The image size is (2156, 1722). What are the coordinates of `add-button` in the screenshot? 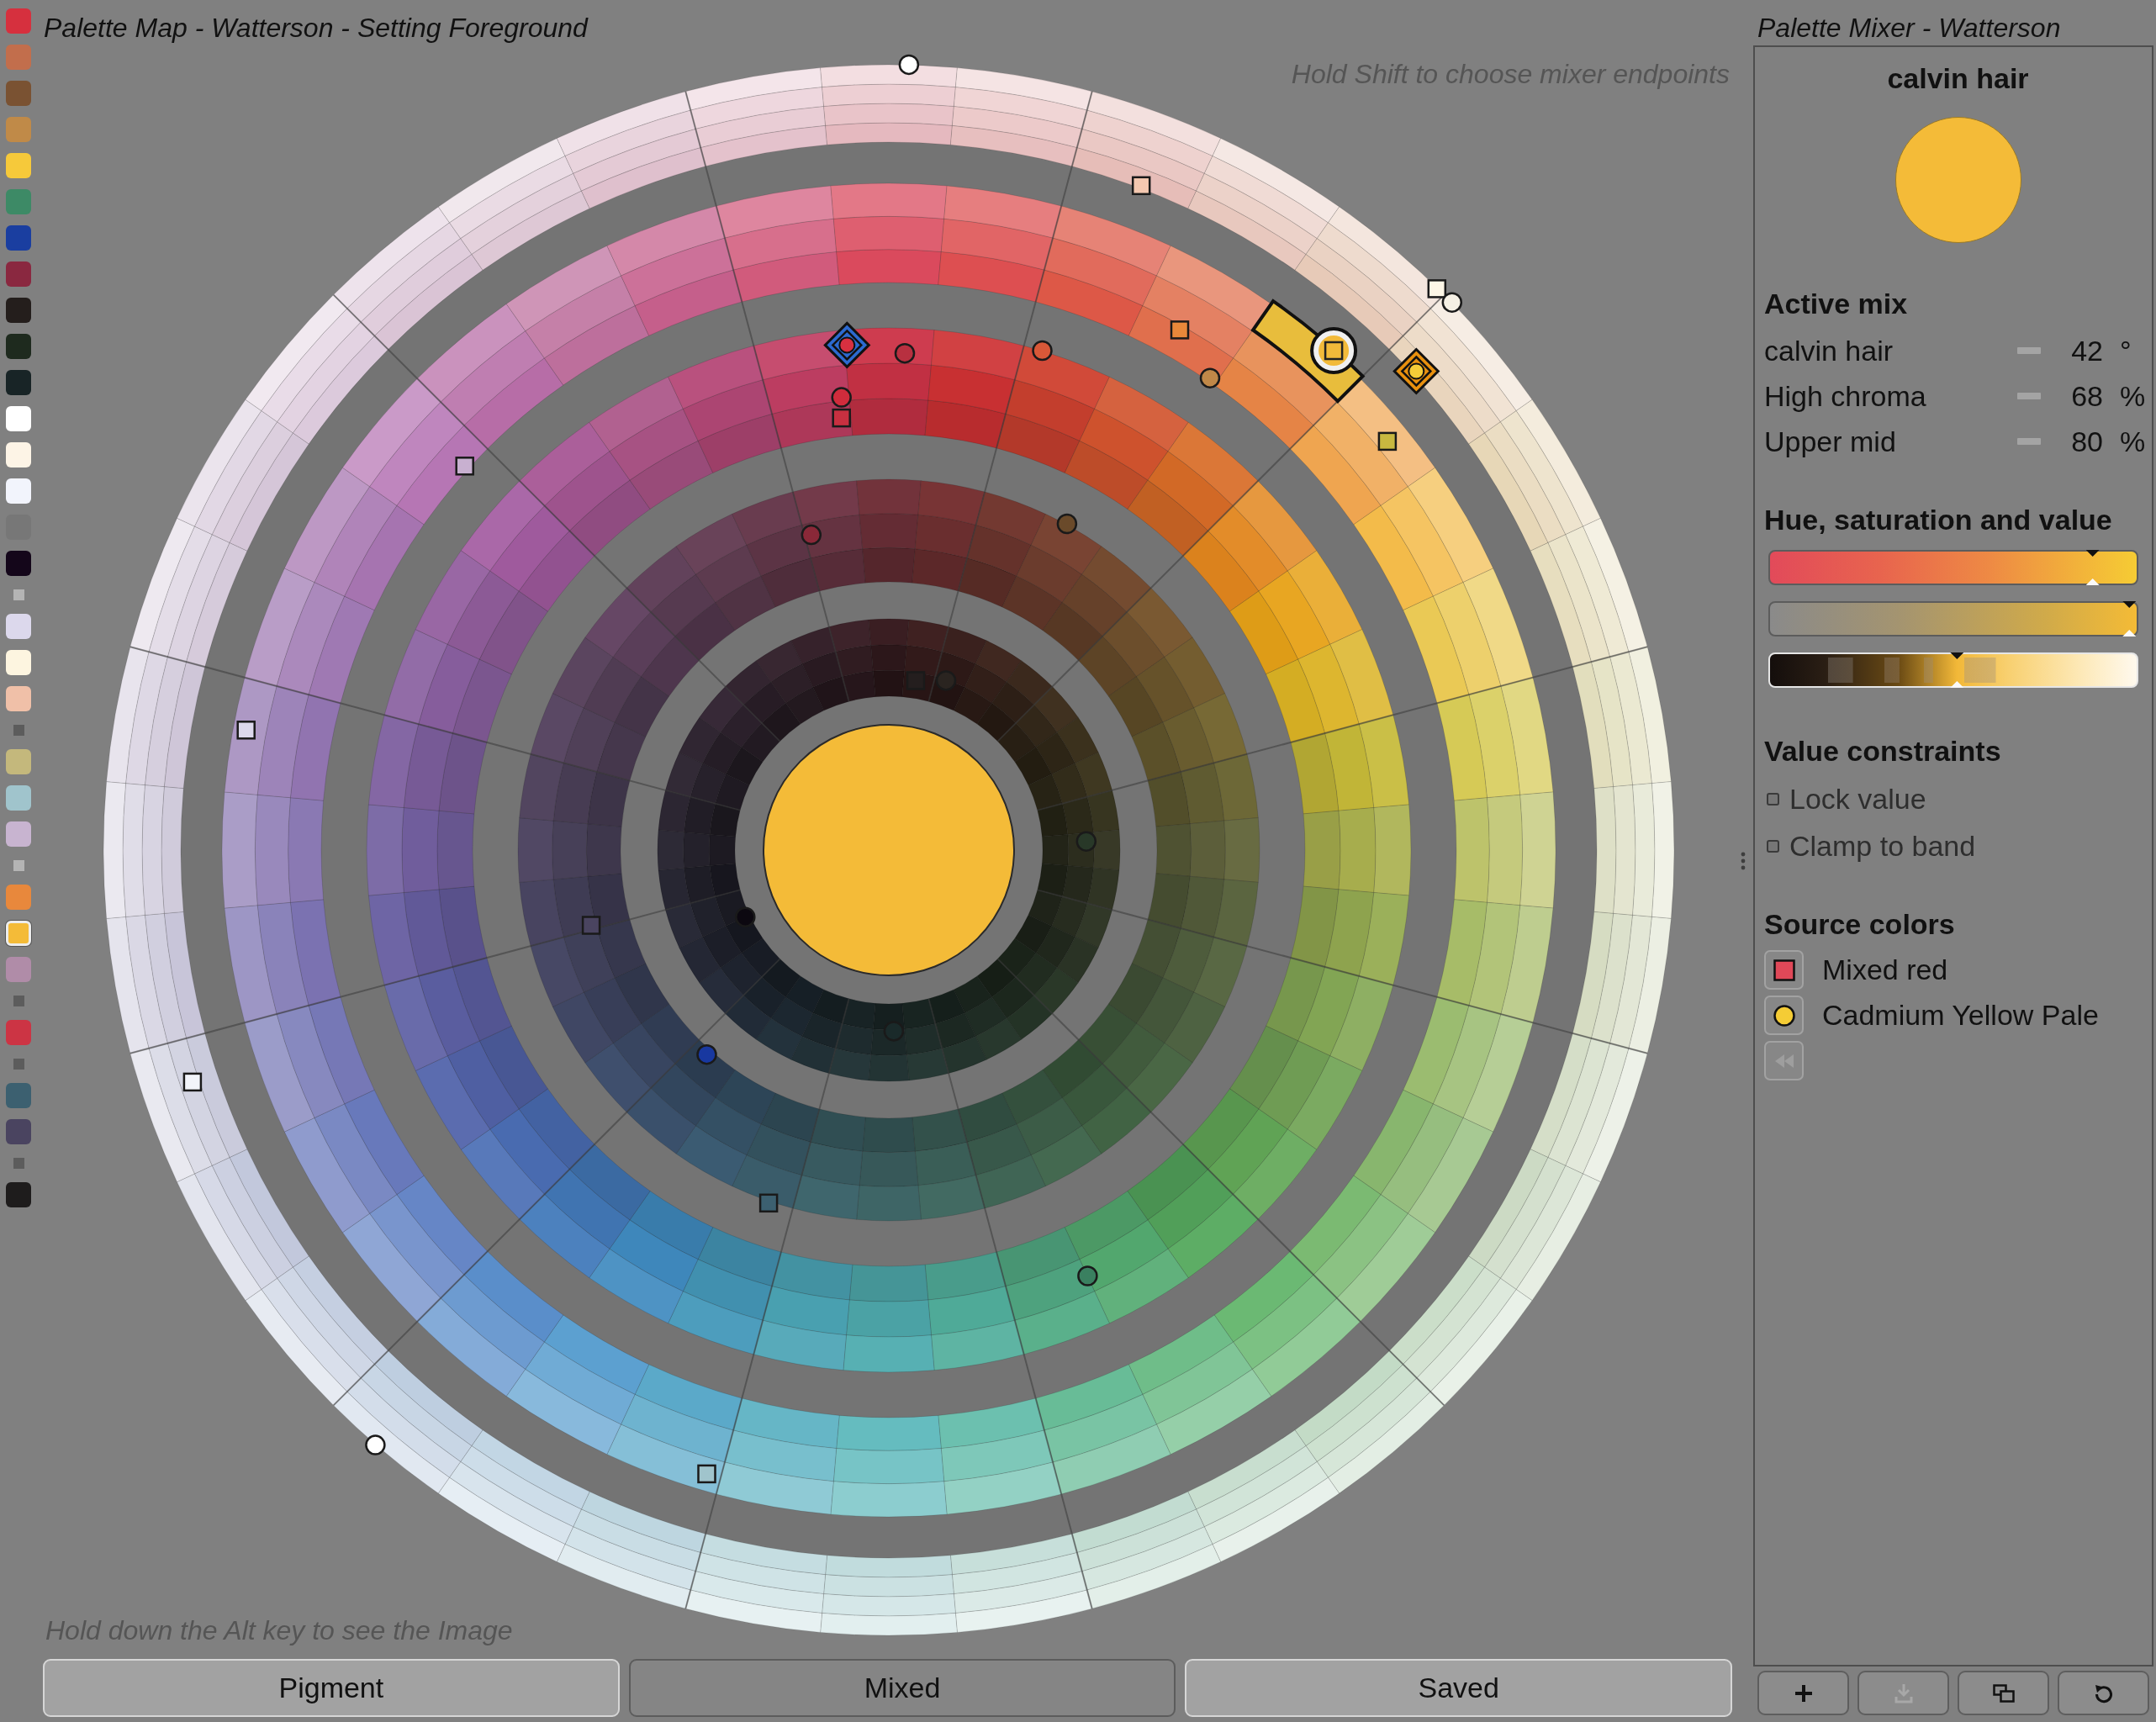 It's located at (1803, 1693).